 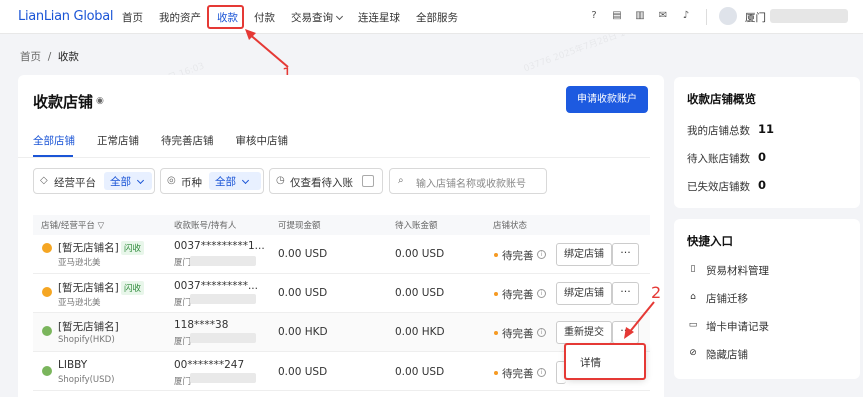 I want to click on resubmit-button: 重新提交, so click(x=584, y=332).